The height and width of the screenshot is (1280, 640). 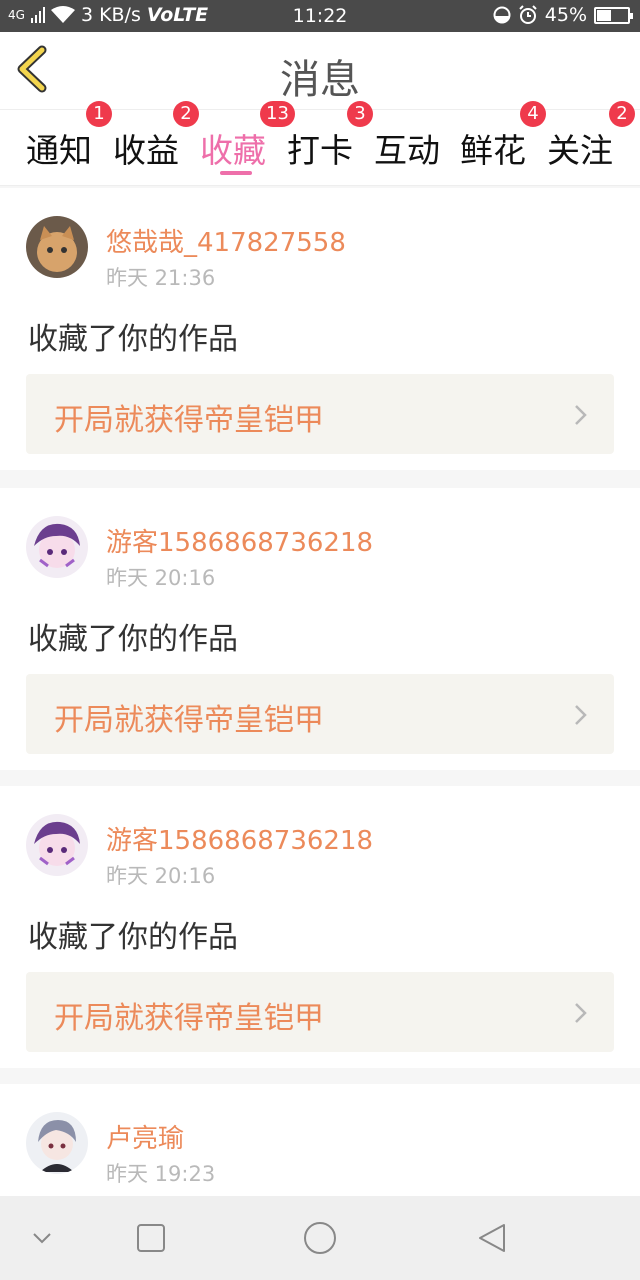 I want to click on tab-check-in: 打卡 3, so click(x=325, y=143).